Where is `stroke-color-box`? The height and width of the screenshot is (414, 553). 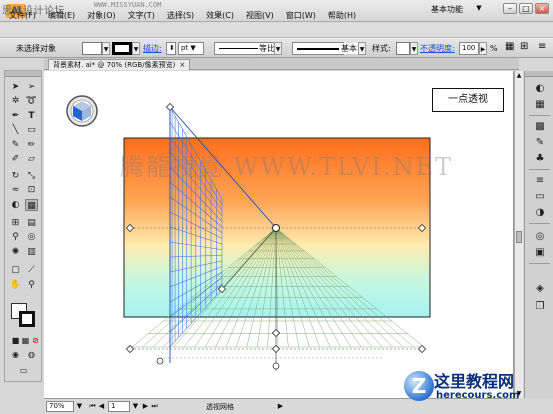
stroke-color-box is located at coordinates (27, 319).